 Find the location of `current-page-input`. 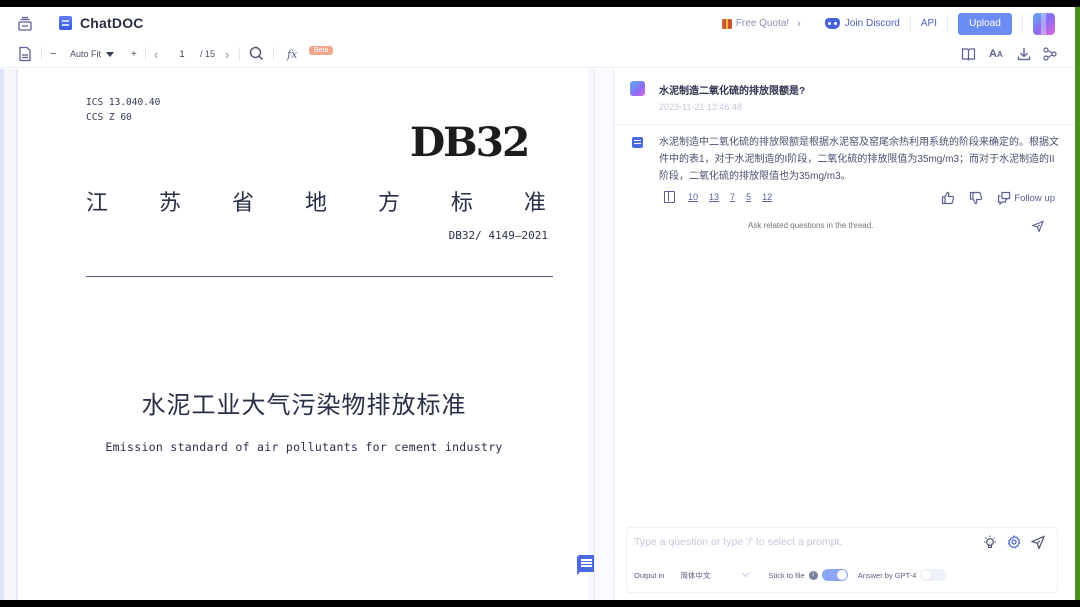

current-page-input is located at coordinates (182, 54).